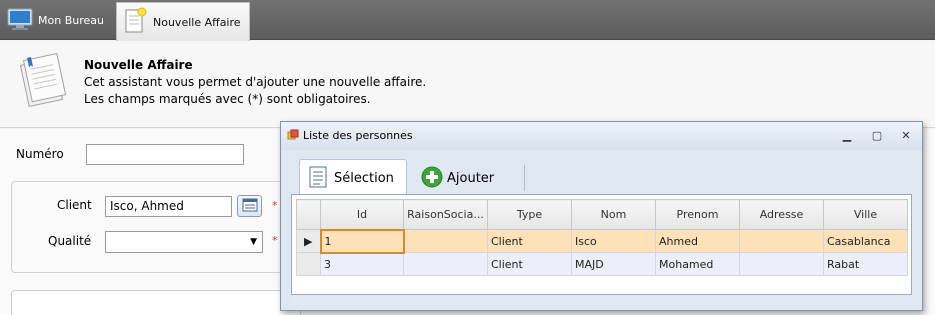 The image size is (935, 315). What do you see at coordinates (308, 264) in the screenshot?
I see `row-header` at bounding box center [308, 264].